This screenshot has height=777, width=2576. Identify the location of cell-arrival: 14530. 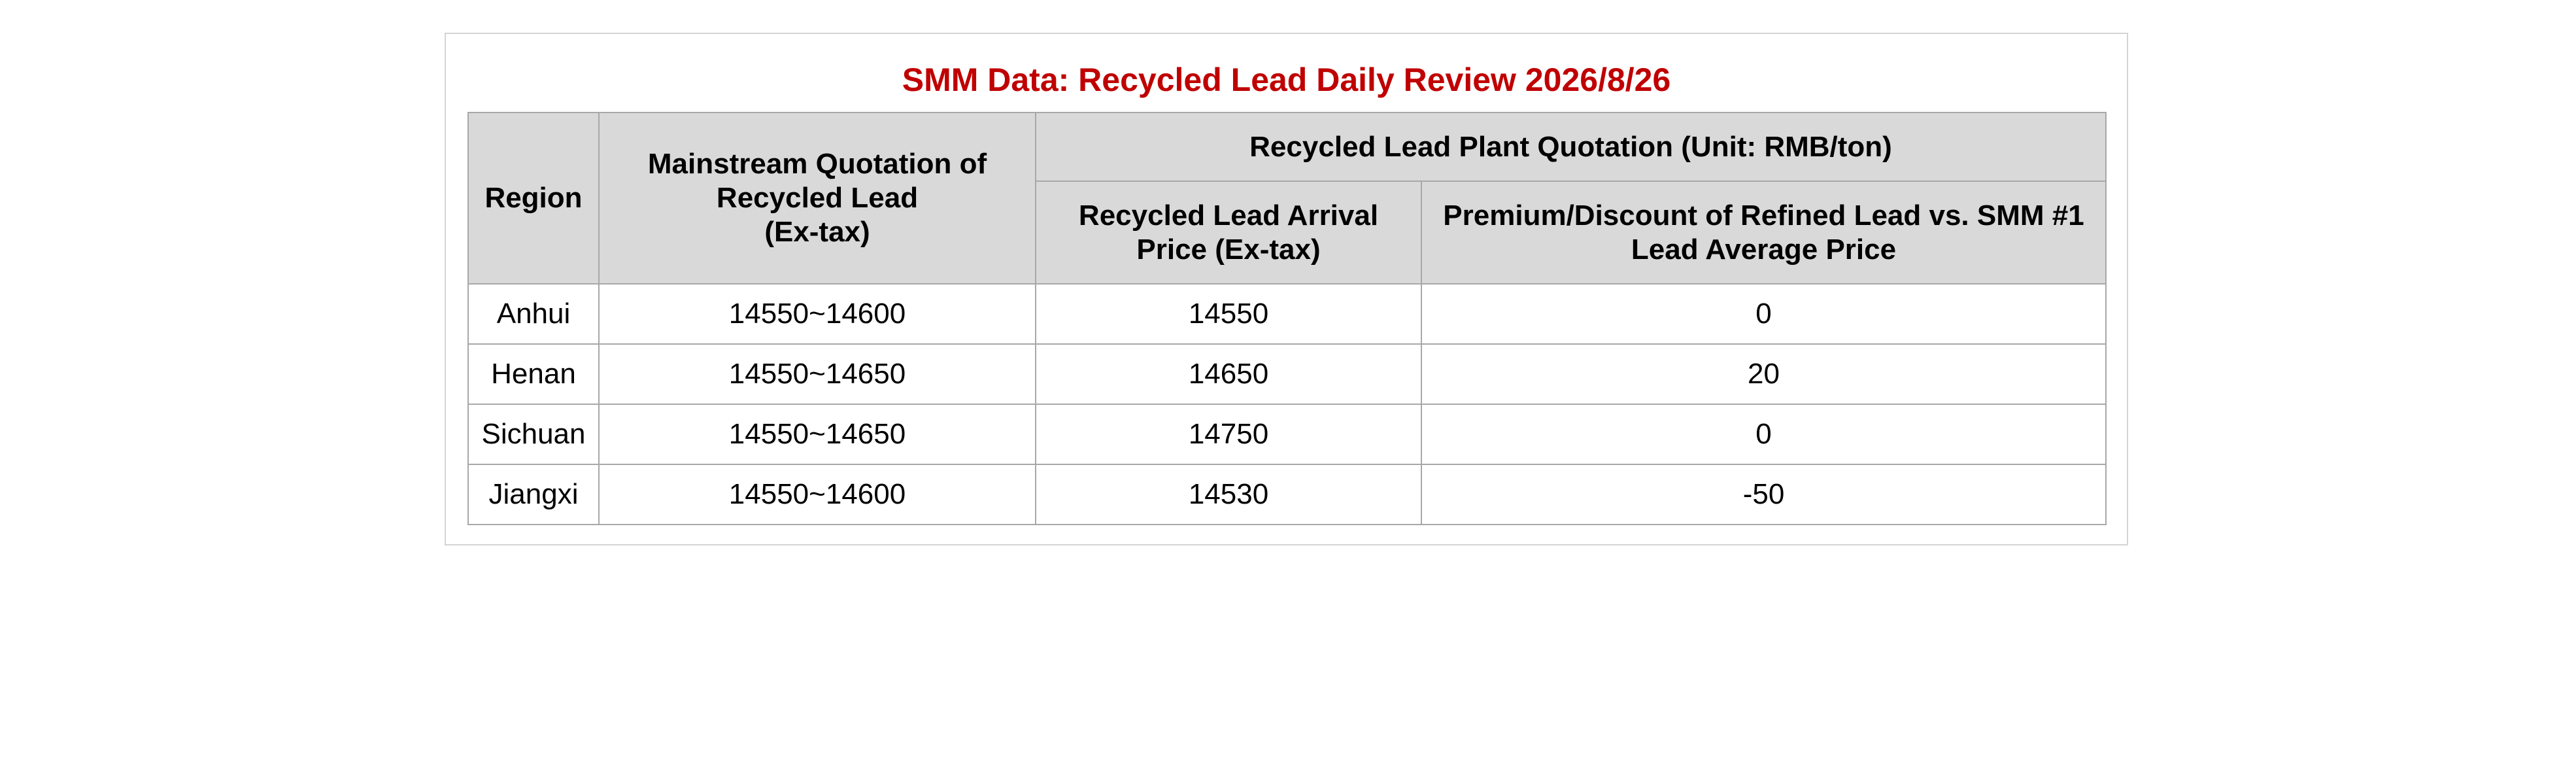
(1228, 495).